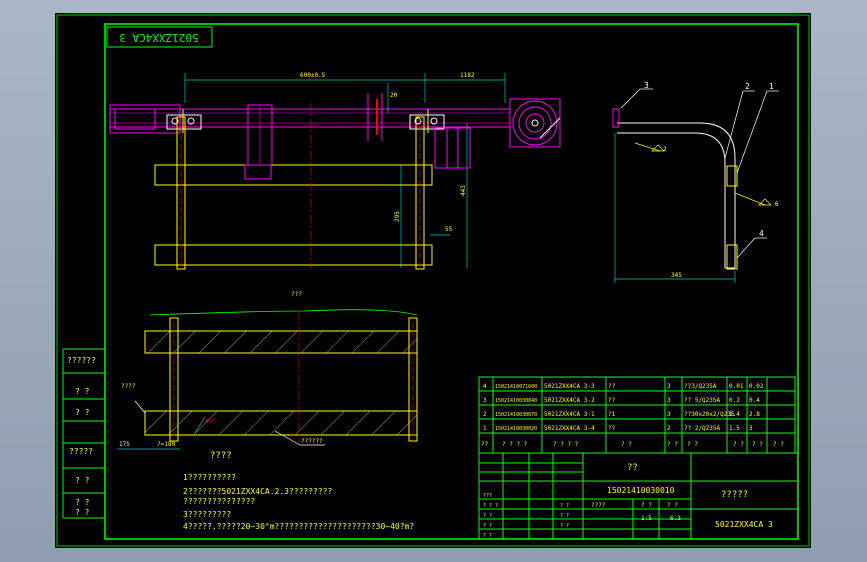 The width and height of the screenshot is (867, 562). What do you see at coordinates (207, 514) in the screenshot?
I see `note-4: 3?????????` at bounding box center [207, 514].